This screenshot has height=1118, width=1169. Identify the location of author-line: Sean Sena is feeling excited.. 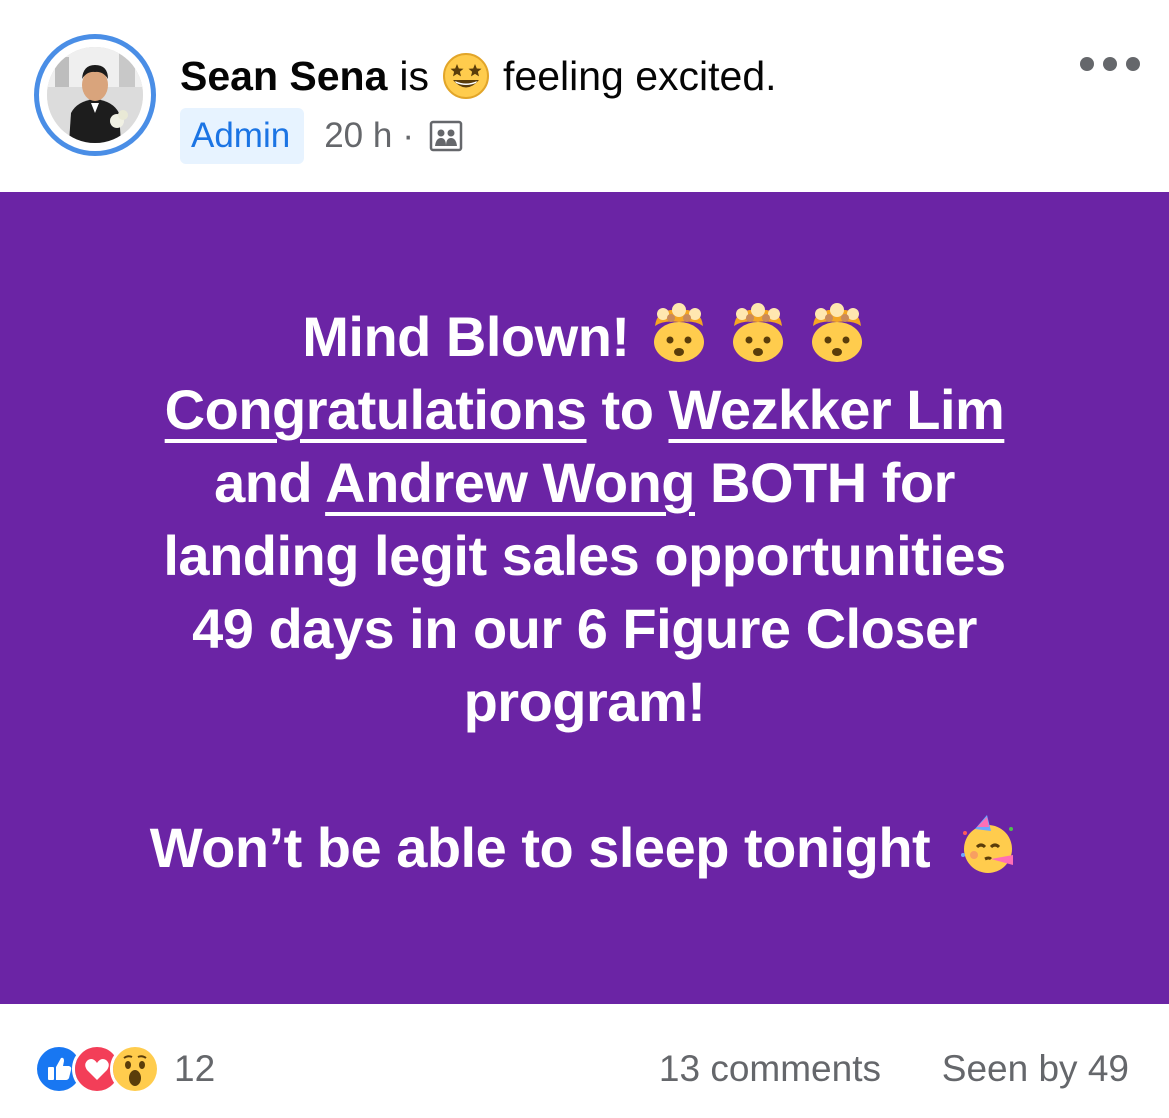
(478, 76).